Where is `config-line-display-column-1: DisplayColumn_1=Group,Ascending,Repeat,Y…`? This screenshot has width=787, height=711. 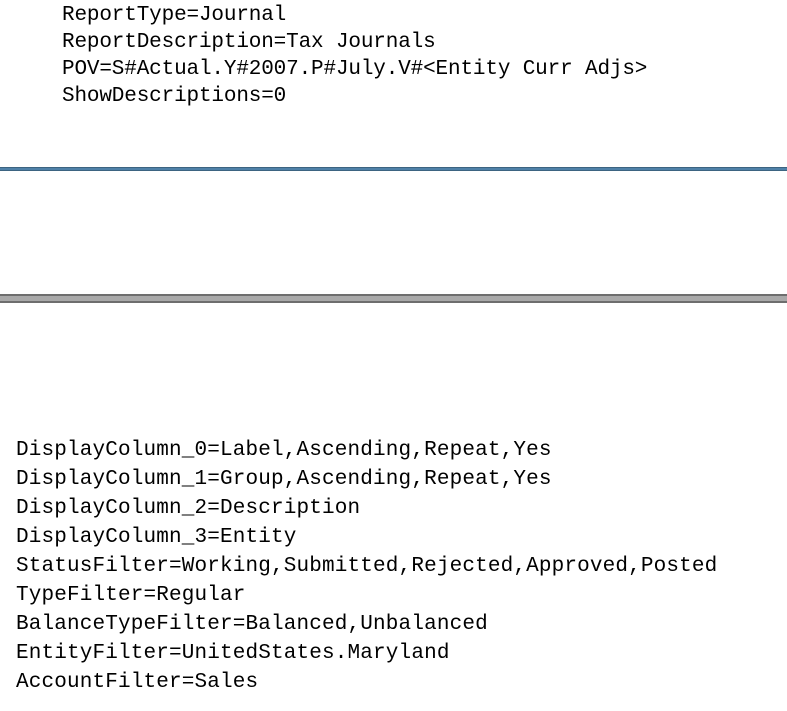
config-line-display-column-1: DisplayColumn_1=Group,Ascending,Repeat,Y… is located at coordinates (284, 479).